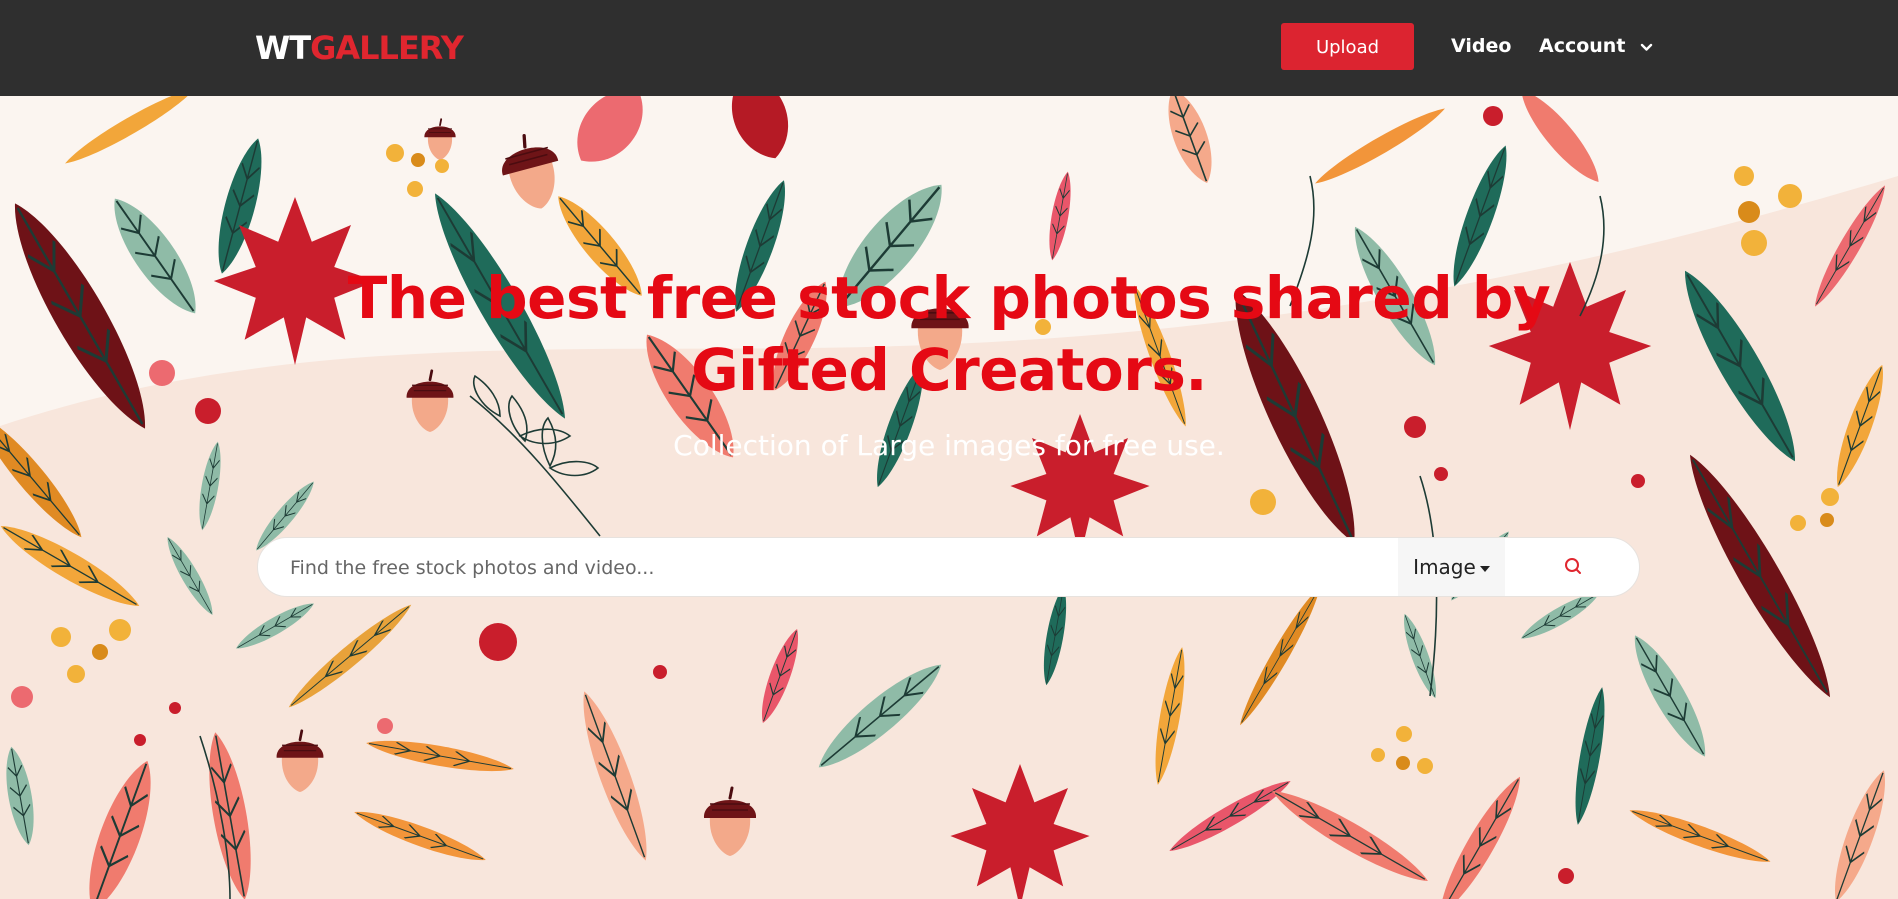  Describe the element at coordinates (1484, 568) in the screenshot. I see `caret-down-icon` at that location.